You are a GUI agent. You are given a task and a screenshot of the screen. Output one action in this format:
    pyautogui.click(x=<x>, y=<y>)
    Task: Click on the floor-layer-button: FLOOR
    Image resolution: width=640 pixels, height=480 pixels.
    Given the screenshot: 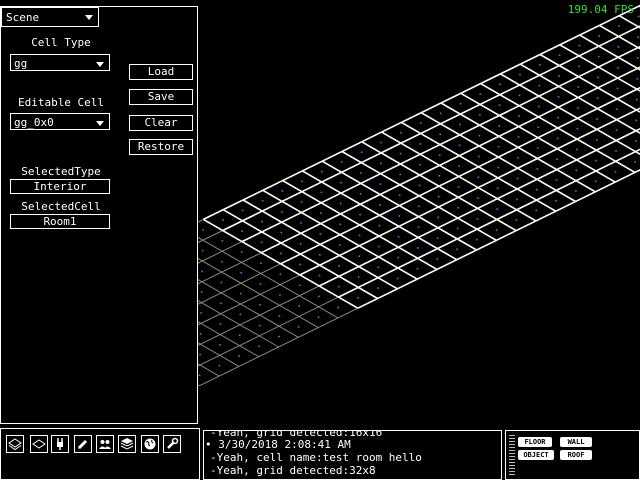 What is the action you would take?
    pyautogui.click(x=535, y=442)
    